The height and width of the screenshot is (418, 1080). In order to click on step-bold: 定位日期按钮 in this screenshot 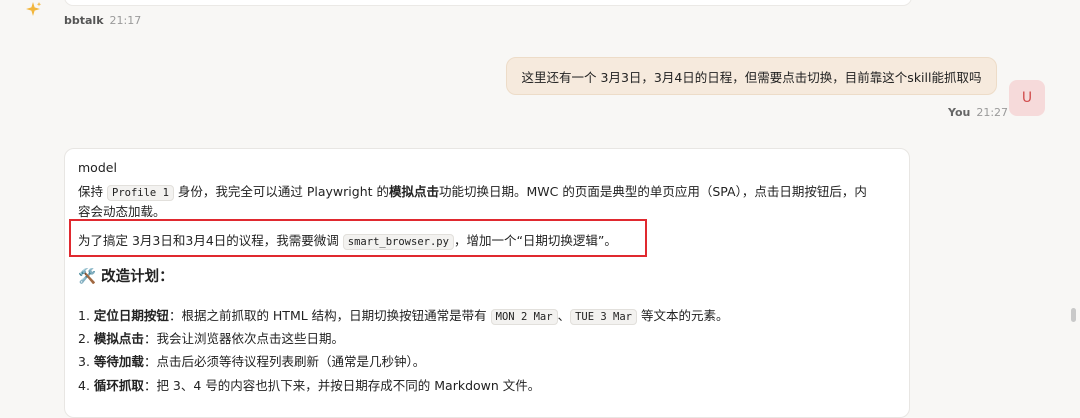, I will do `click(131, 315)`.